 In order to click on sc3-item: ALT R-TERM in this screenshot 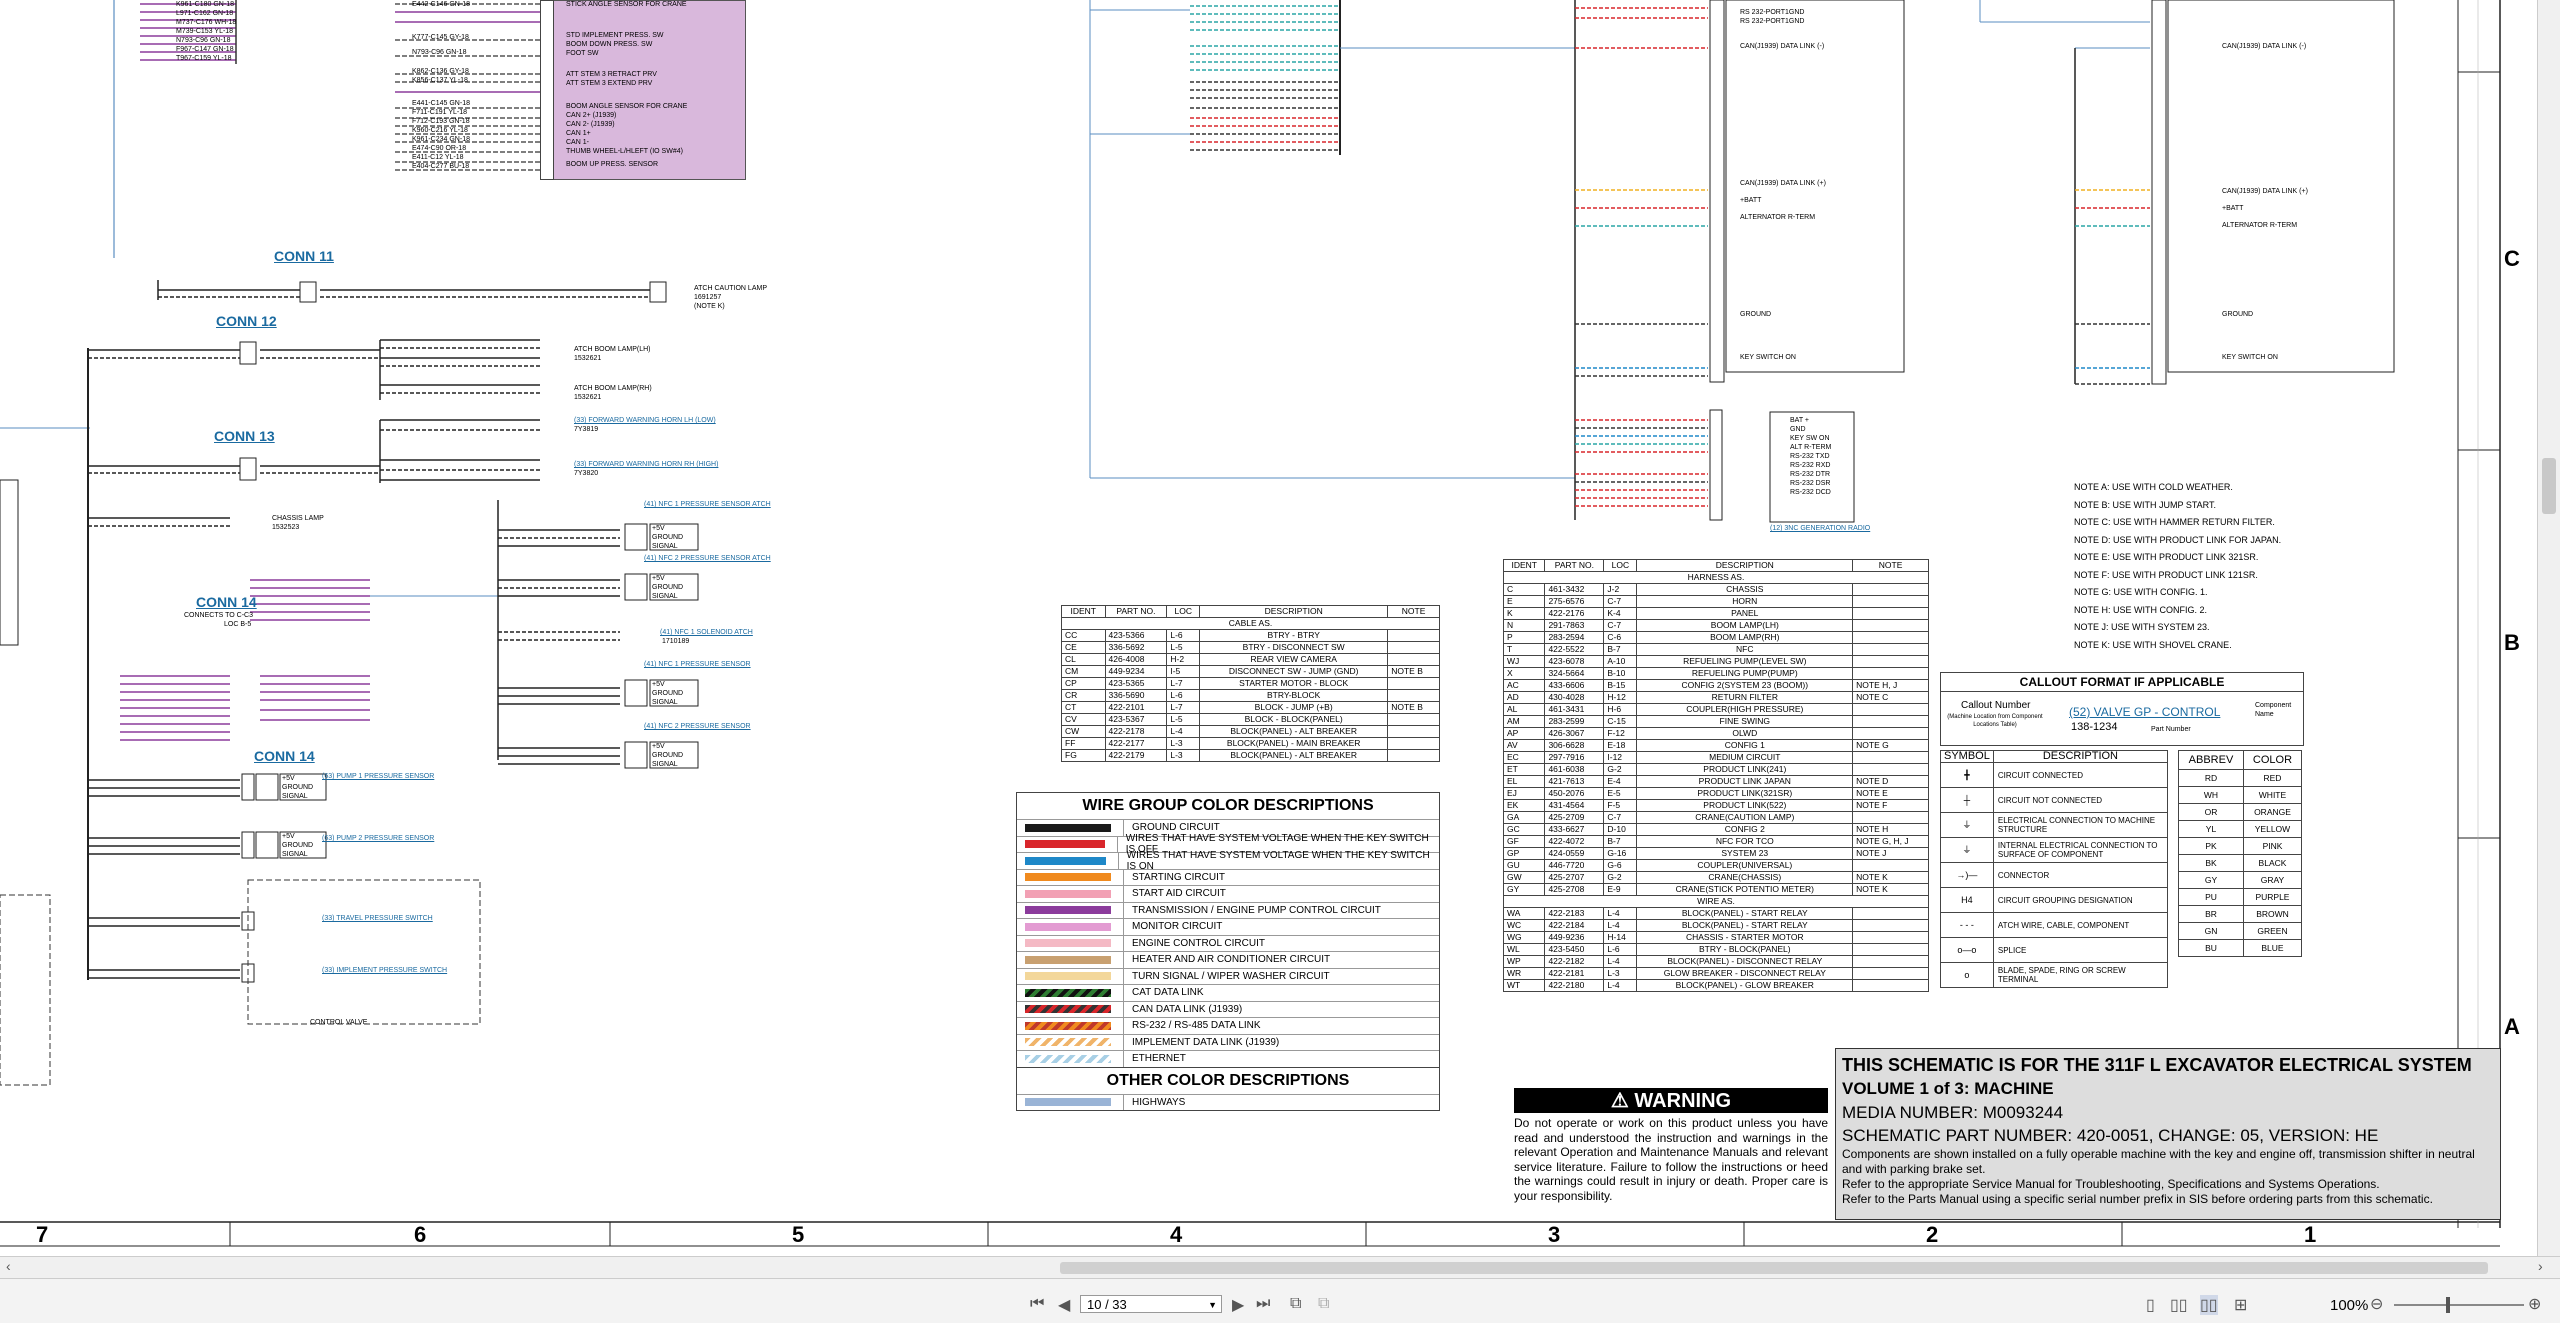, I will do `click(1811, 447)`.